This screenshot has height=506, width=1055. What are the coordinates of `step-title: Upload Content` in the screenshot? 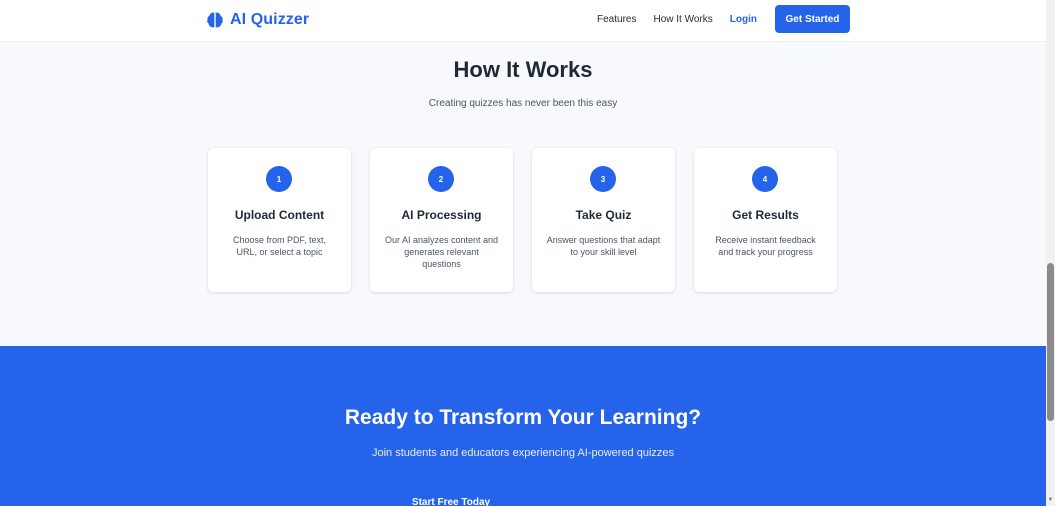 It's located at (279, 215).